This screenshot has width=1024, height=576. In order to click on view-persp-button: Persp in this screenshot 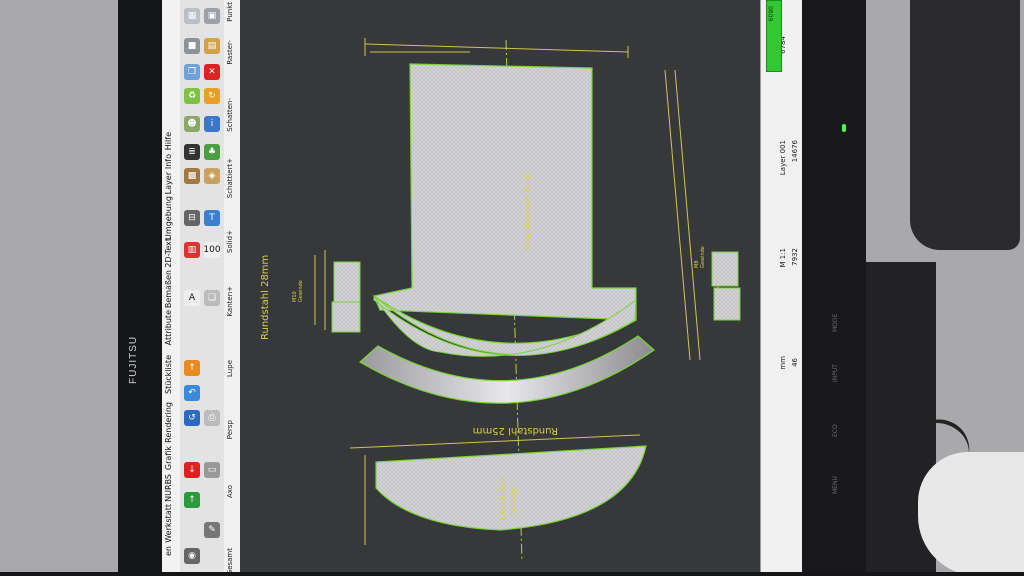, I will do `click(232, 429)`.